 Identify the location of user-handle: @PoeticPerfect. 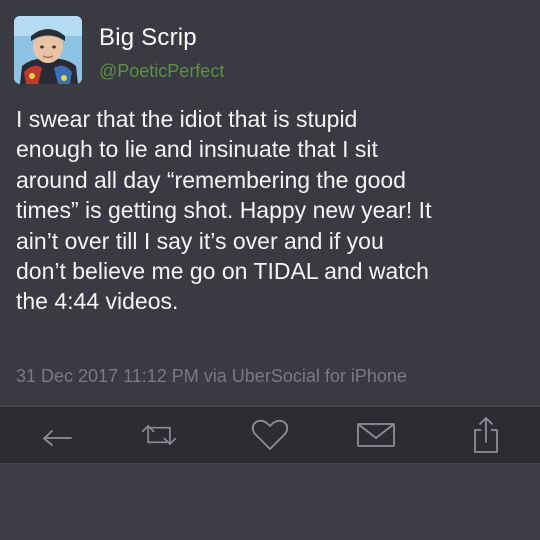
(161, 71).